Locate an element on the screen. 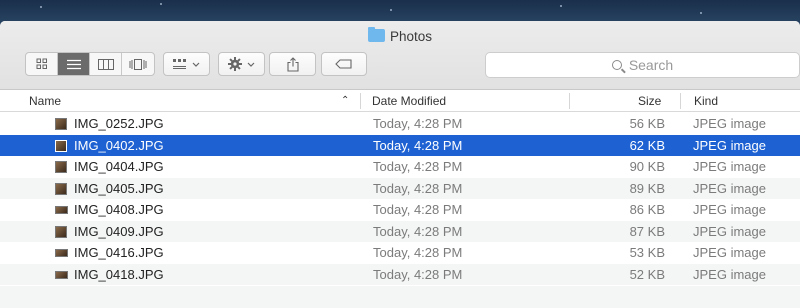 The width and height of the screenshot is (800, 308). arrange-menu-button is located at coordinates (186, 64).